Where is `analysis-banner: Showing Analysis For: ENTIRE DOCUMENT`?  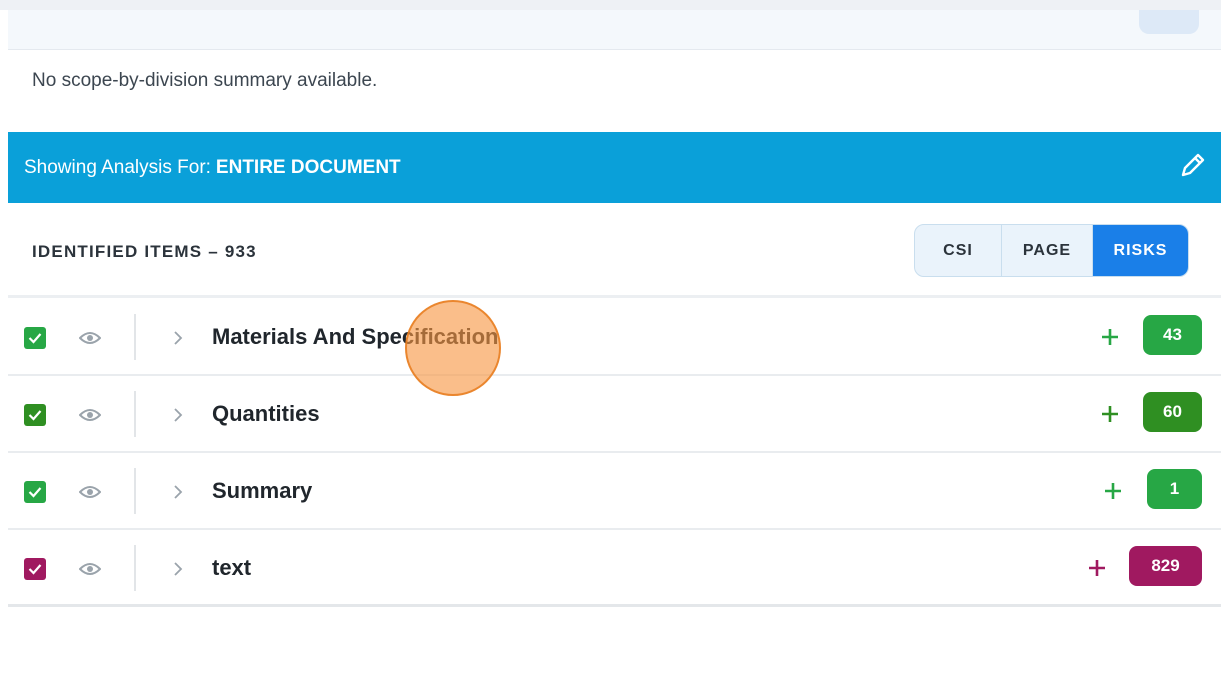 analysis-banner: Showing Analysis For: ENTIRE DOCUMENT is located at coordinates (614, 167).